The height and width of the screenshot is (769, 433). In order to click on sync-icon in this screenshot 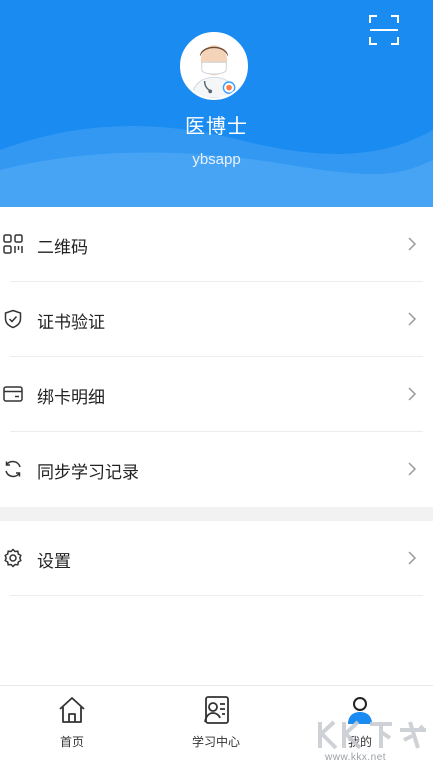, I will do `click(13, 469)`.